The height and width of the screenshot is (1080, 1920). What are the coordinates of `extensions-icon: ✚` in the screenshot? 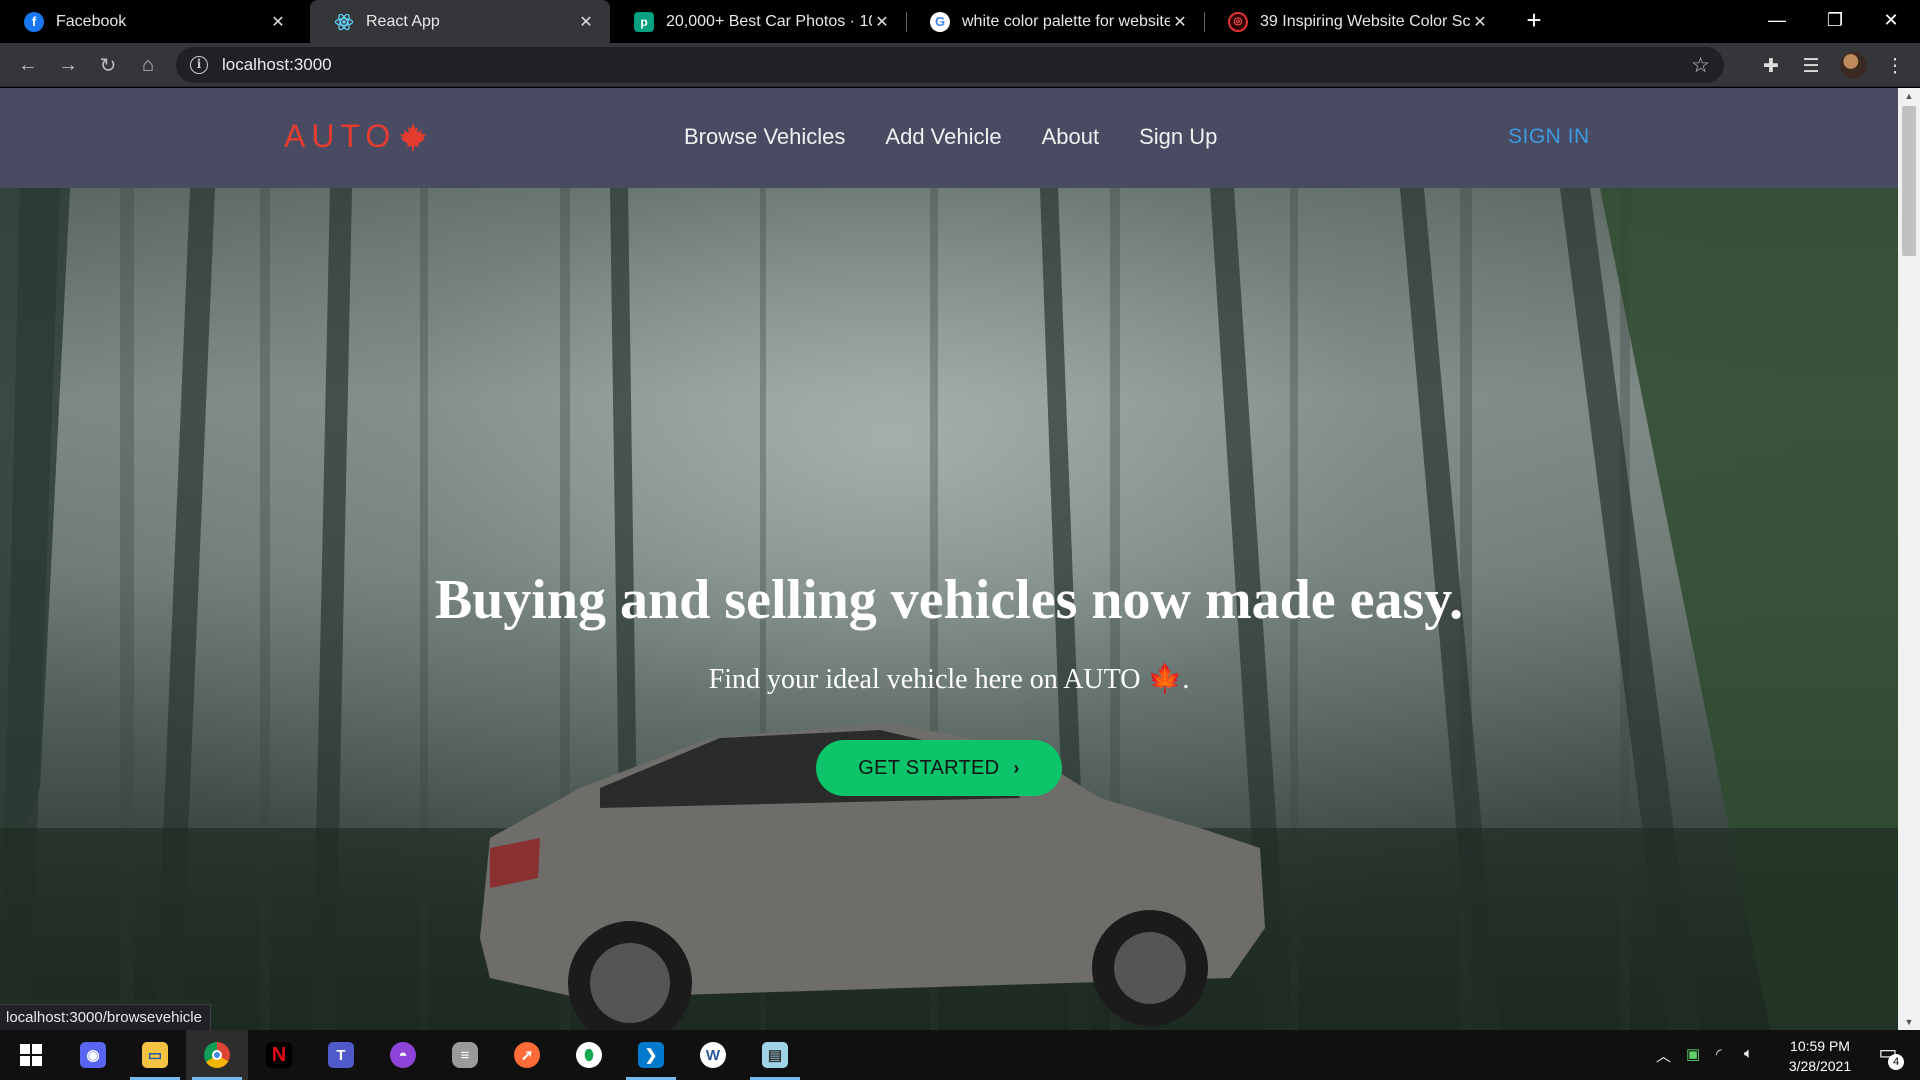 It's located at (1771, 66).